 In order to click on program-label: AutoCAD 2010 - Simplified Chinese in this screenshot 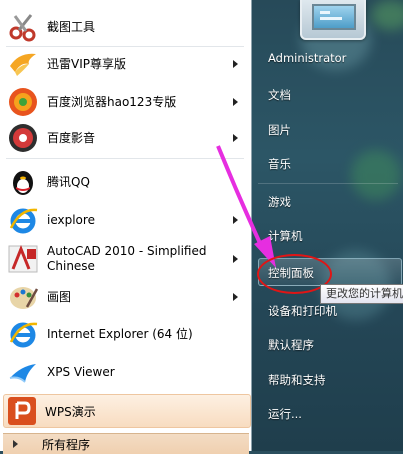, I will do `click(127, 259)`.